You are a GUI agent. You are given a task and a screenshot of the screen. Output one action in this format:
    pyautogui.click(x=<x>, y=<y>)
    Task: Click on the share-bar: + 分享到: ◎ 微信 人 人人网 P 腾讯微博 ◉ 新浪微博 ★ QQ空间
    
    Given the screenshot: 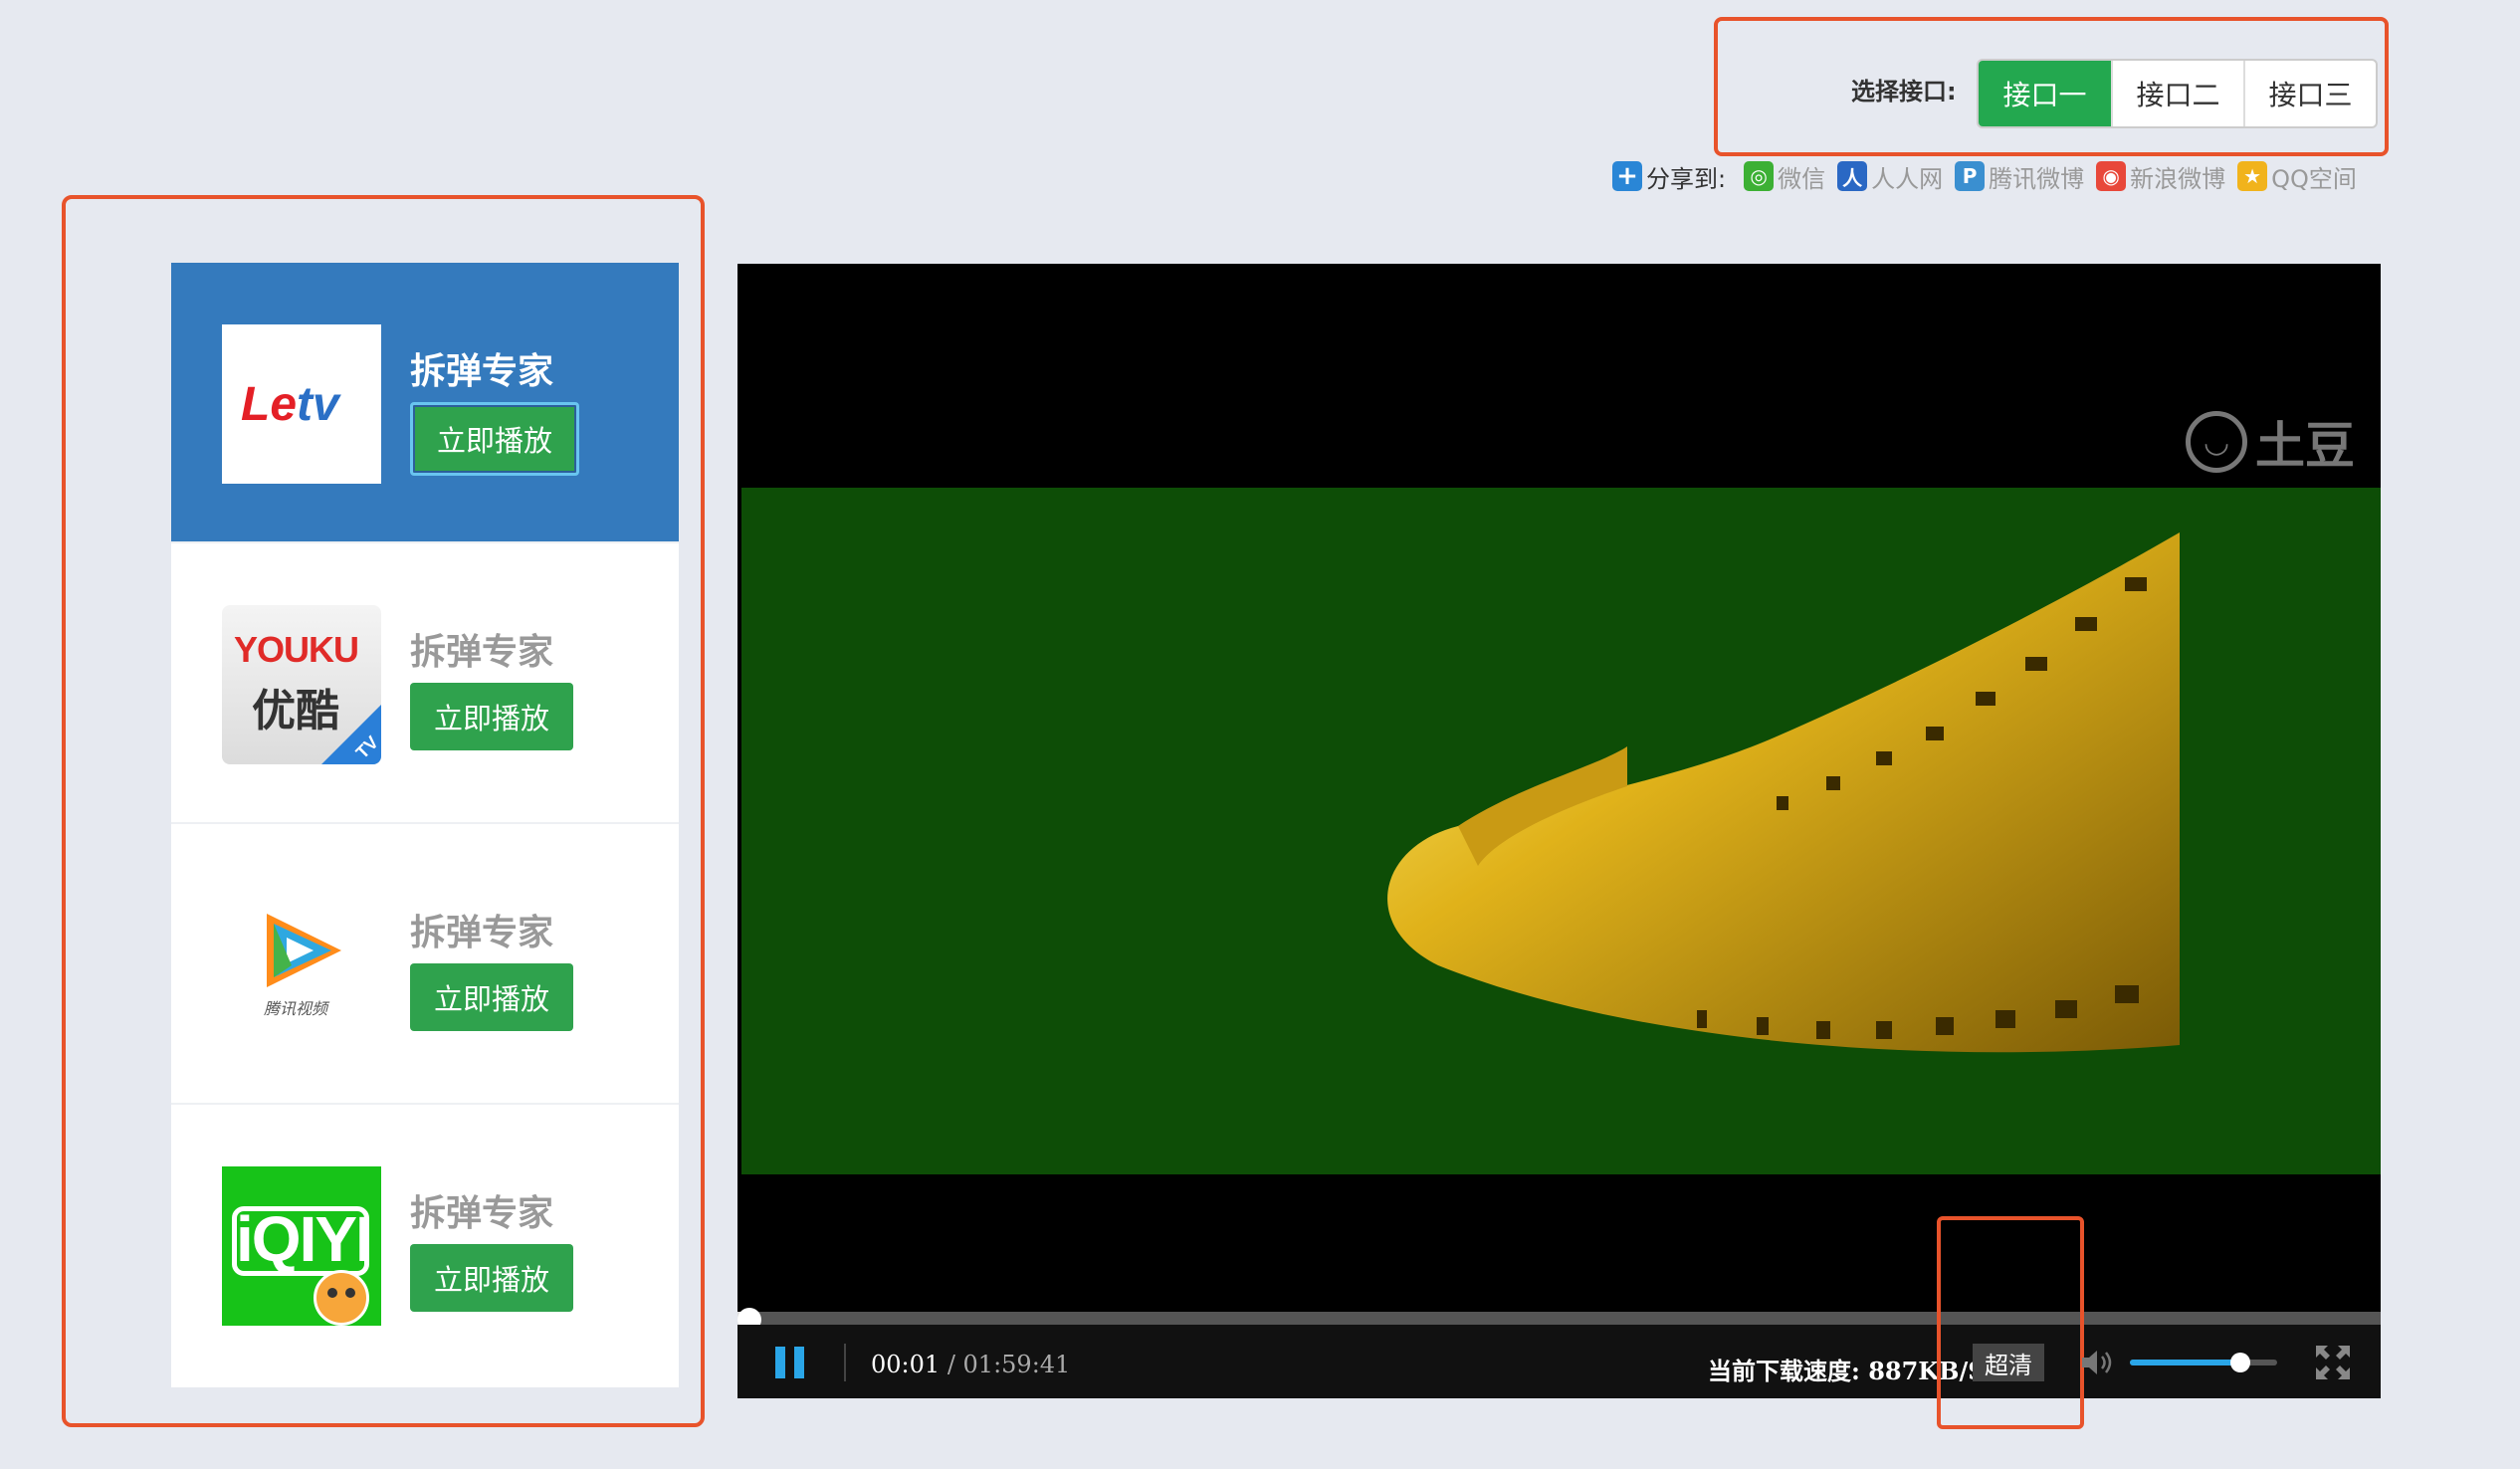 What is the action you would take?
    pyautogui.click(x=1990, y=176)
    